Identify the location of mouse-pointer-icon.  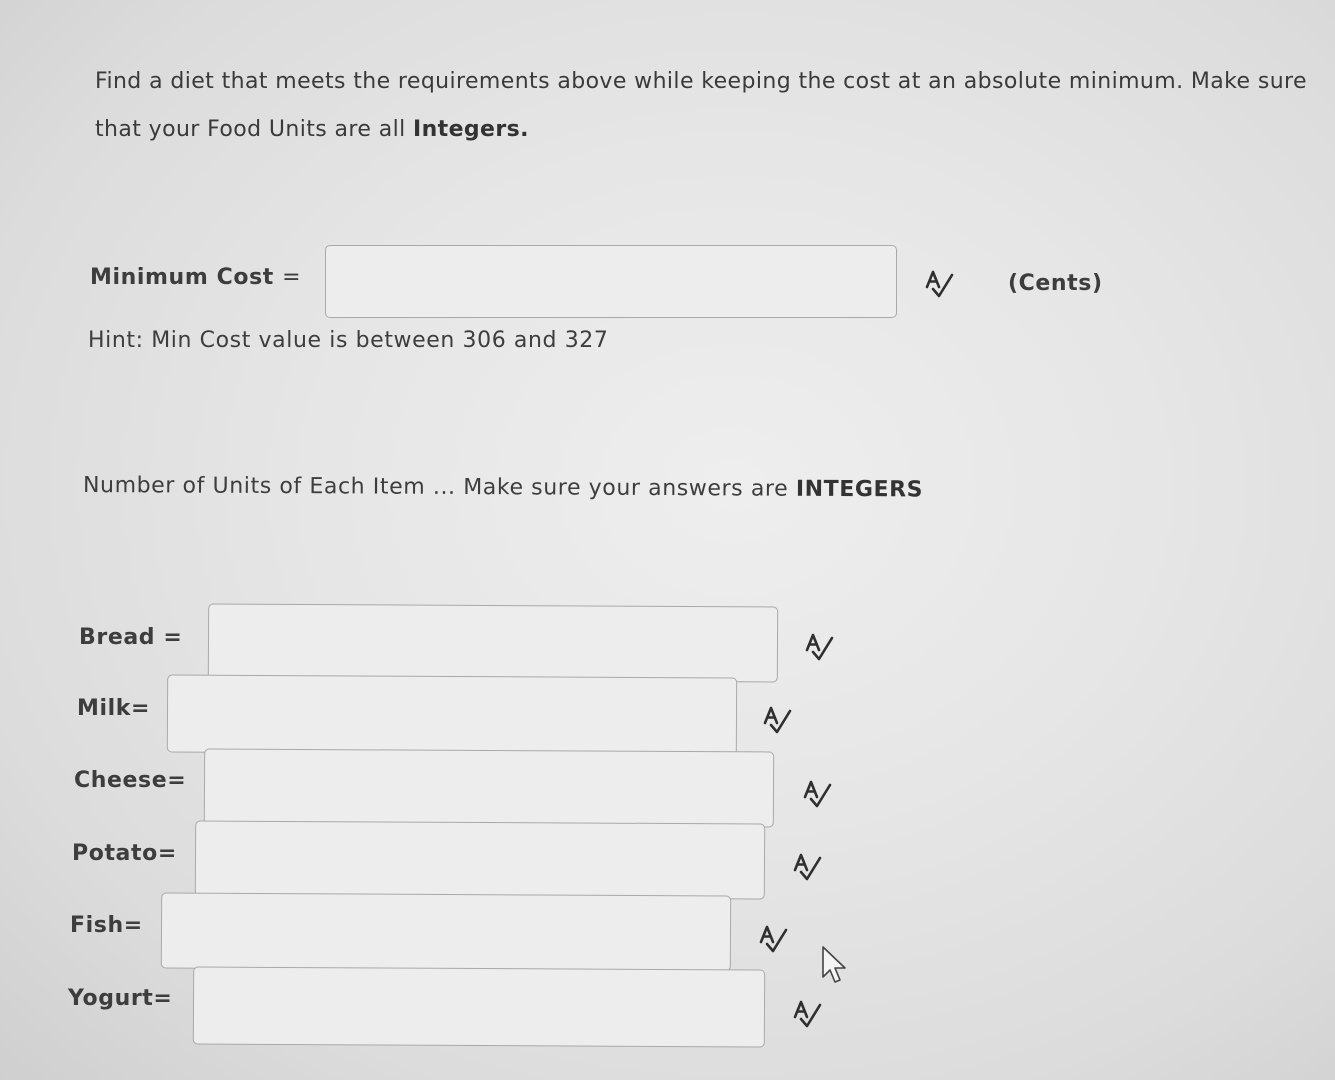
(834, 964).